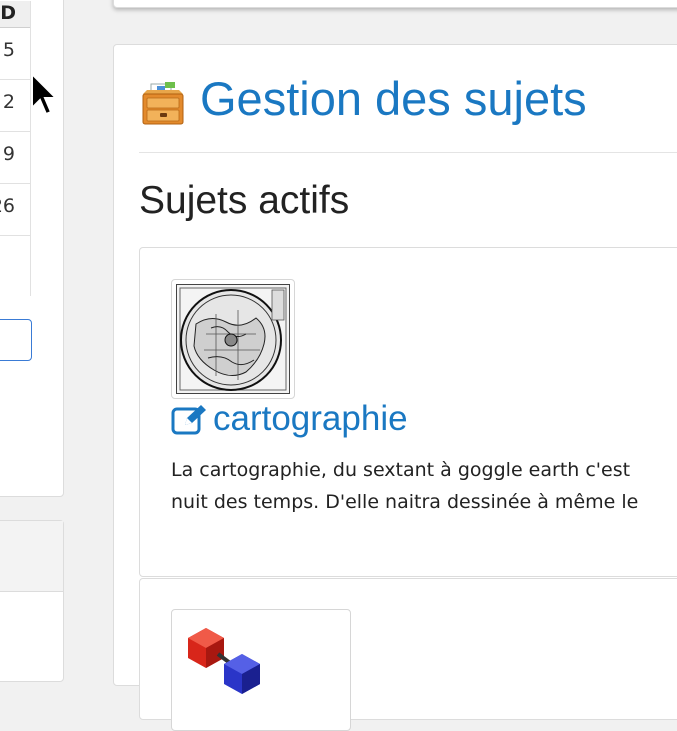 The height and width of the screenshot is (731, 677). What do you see at coordinates (8, 154) in the screenshot?
I see `table-cell: 9` at bounding box center [8, 154].